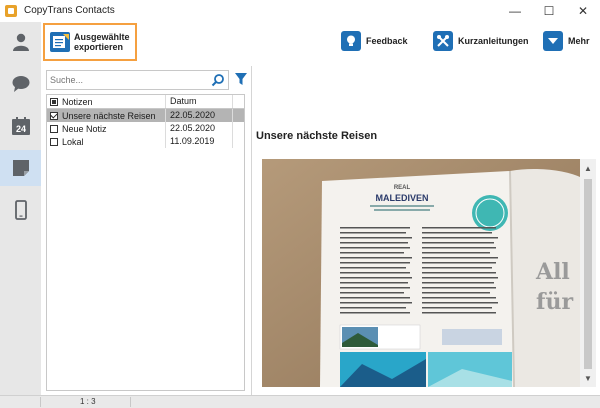 The image size is (600, 408). Describe the element at coordinates (11, 11) in the screenshot. I see `app-logo-icon` at that location.